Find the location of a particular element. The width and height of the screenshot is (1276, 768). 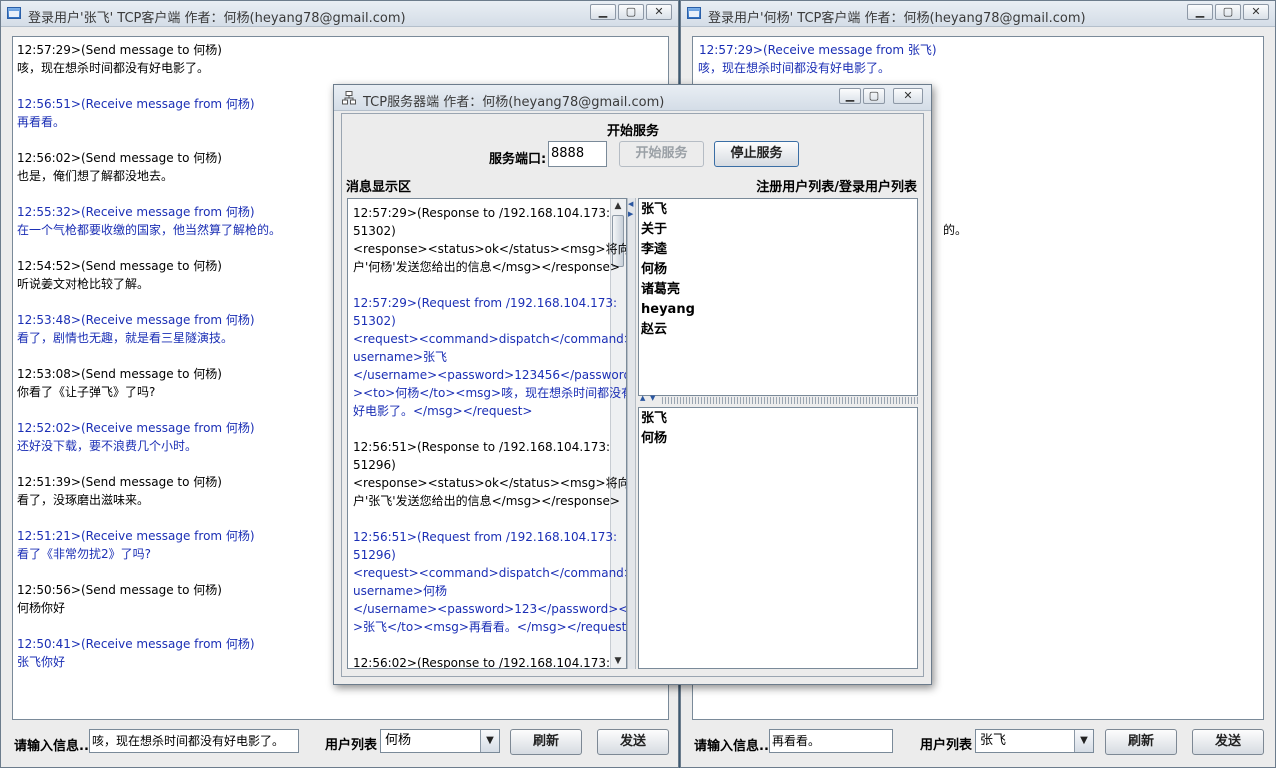

message-header: 12:52:02>(Receive message from 何杨) is located at coordinates (136, 428).